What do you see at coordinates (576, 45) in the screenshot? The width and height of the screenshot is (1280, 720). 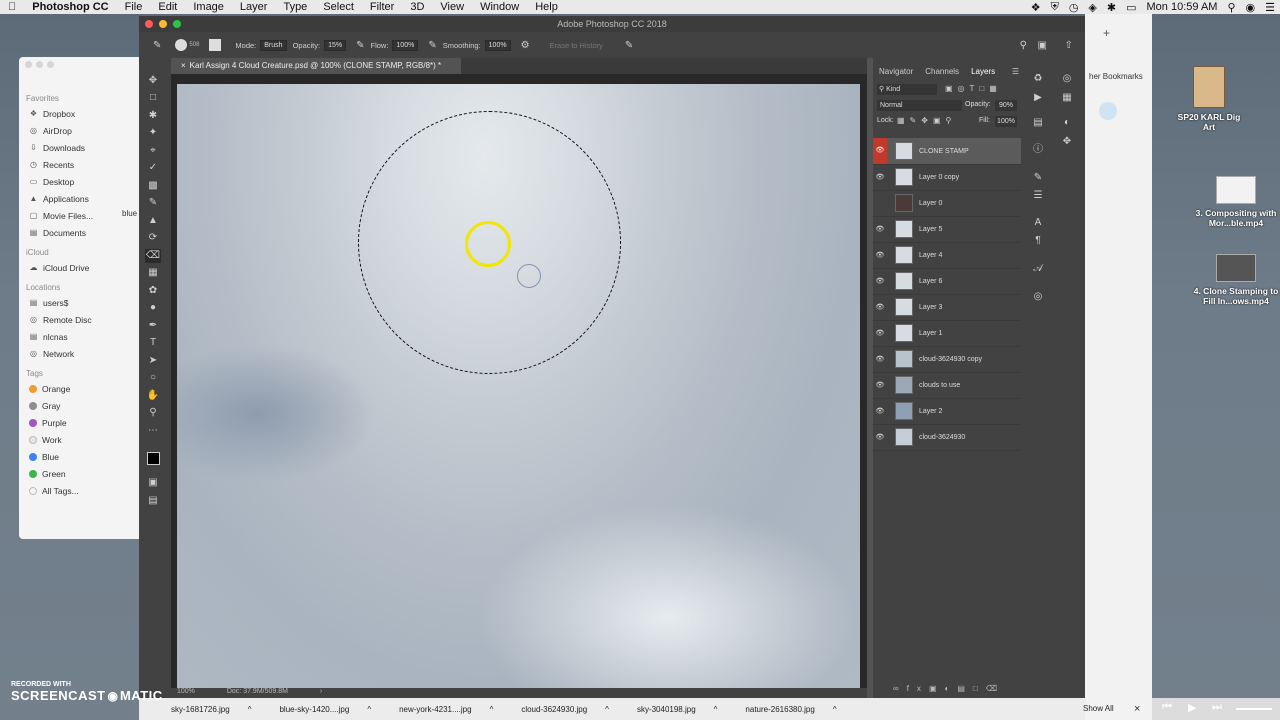 I see `erase-to-history-checkbox: Erase to History` at bounding box center [576, 45].